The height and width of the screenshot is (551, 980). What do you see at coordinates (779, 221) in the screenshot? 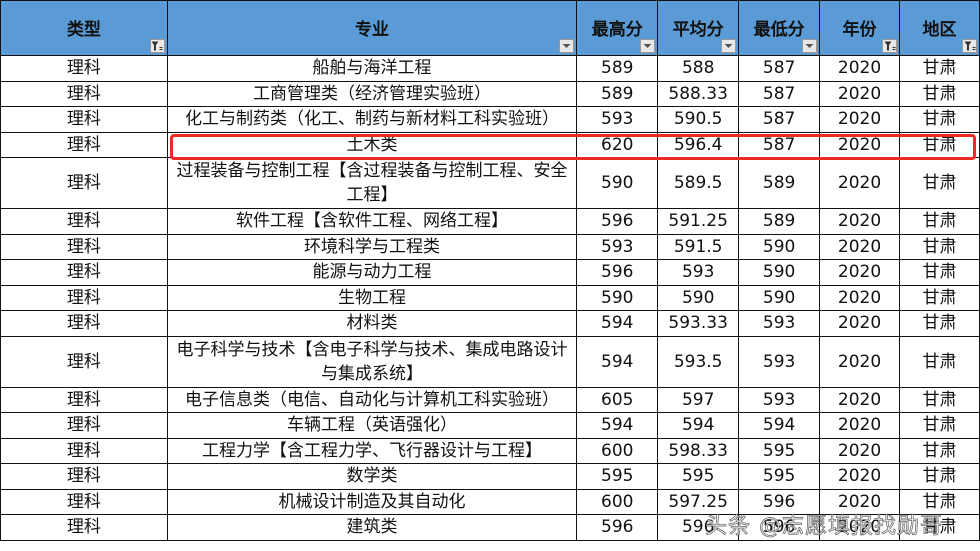
I see `min-score-cell: 589` at bounding box center [779, 221].